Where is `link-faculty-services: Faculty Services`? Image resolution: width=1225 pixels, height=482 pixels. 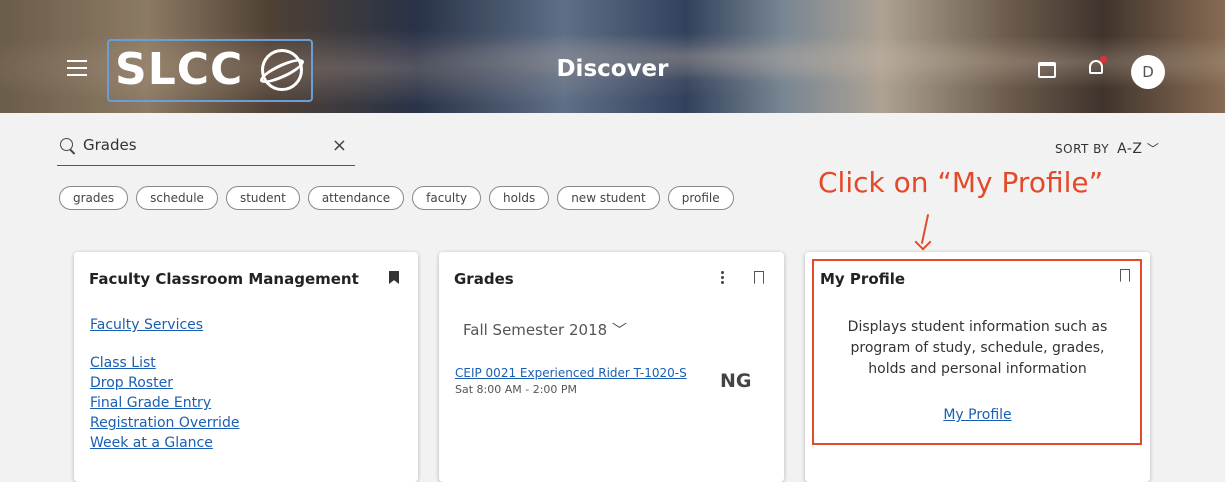 link-faculty-services: Faculty Services is located at coordinates (164, 325).